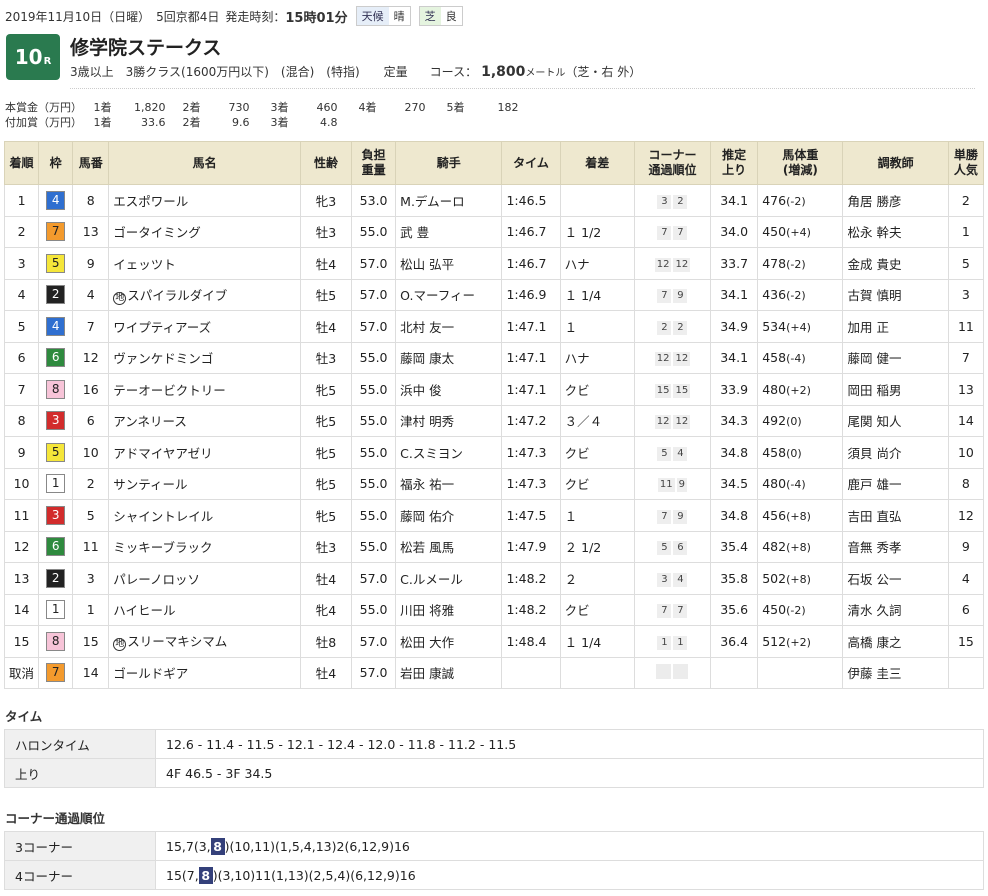  What do you see at coordinates (91, 231) in the screenshot?
I see `horse-number: 13` at bounding box center [91, 231].